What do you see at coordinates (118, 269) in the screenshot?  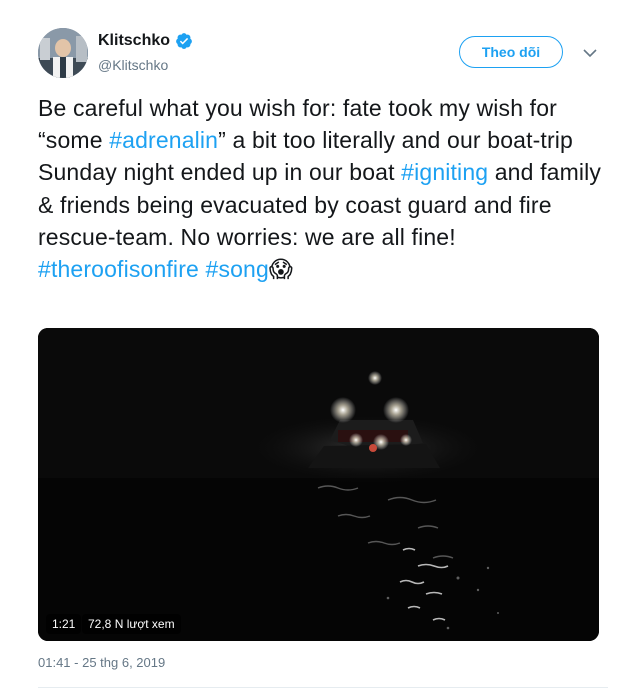 I see `hashtag-link: #theroofisonfire` at bounding box center [118, 269].